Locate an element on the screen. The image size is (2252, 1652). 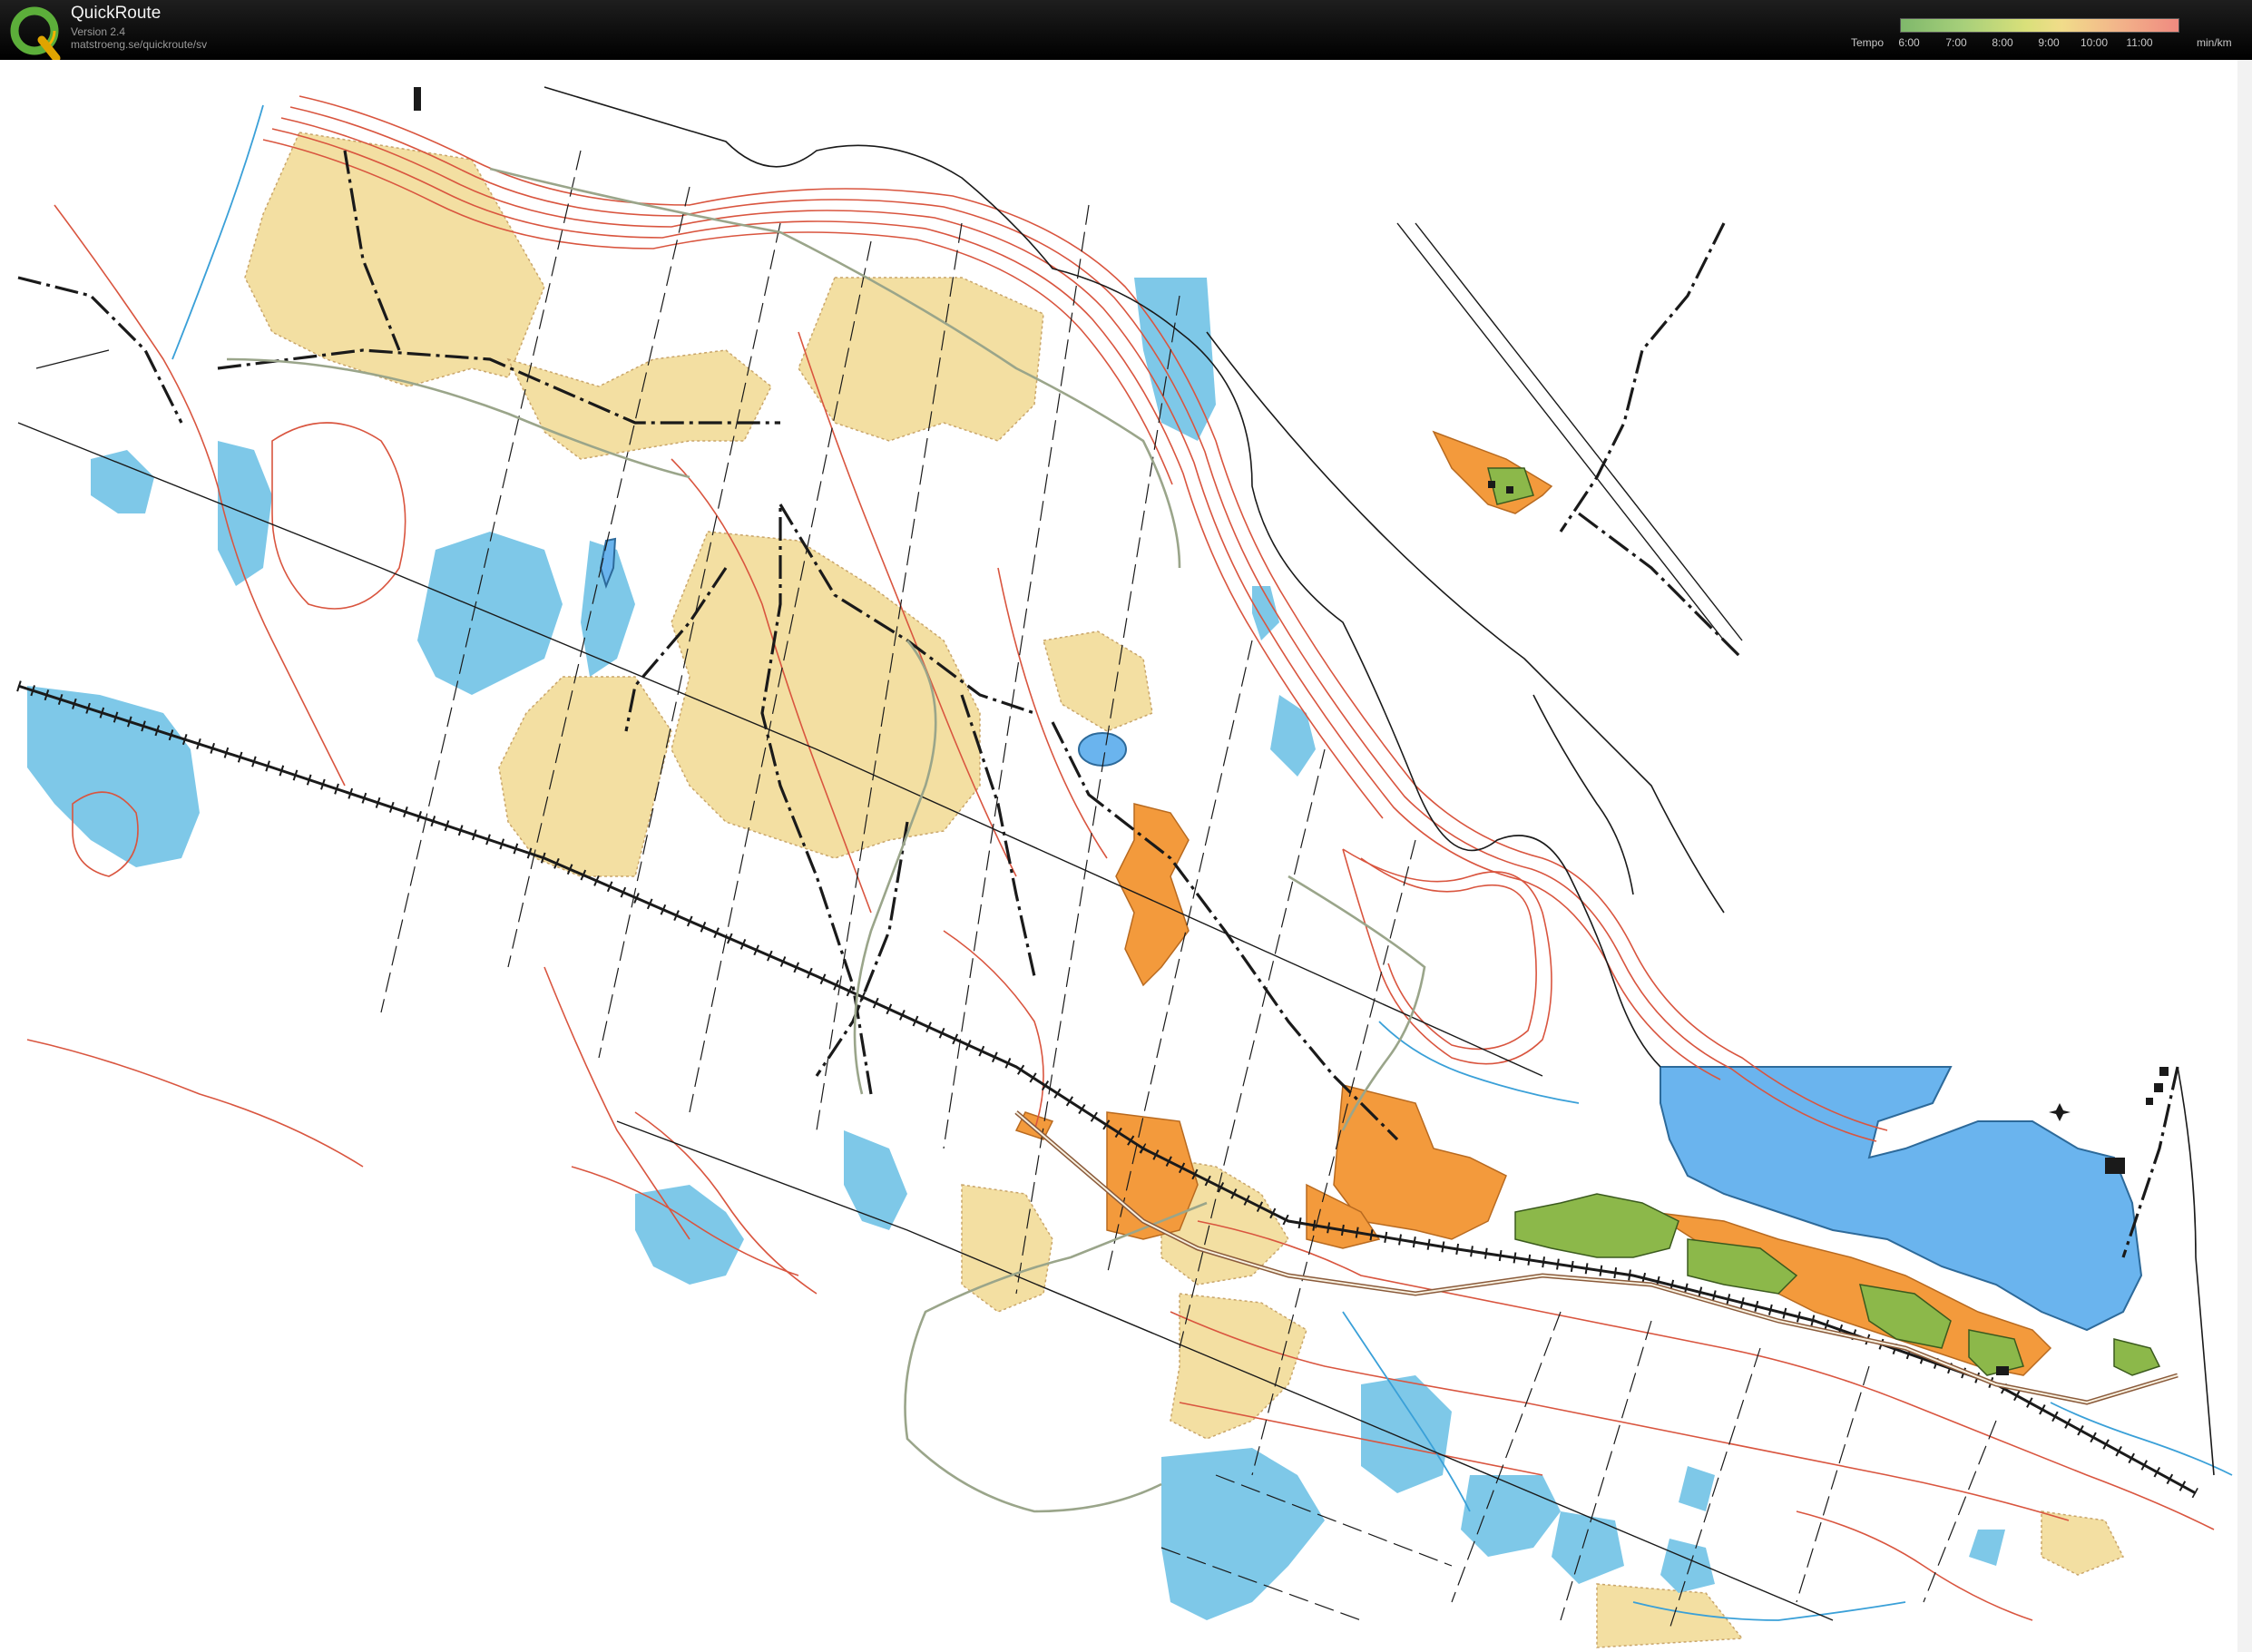
paper-edge is located at coordinates (2244, 856).